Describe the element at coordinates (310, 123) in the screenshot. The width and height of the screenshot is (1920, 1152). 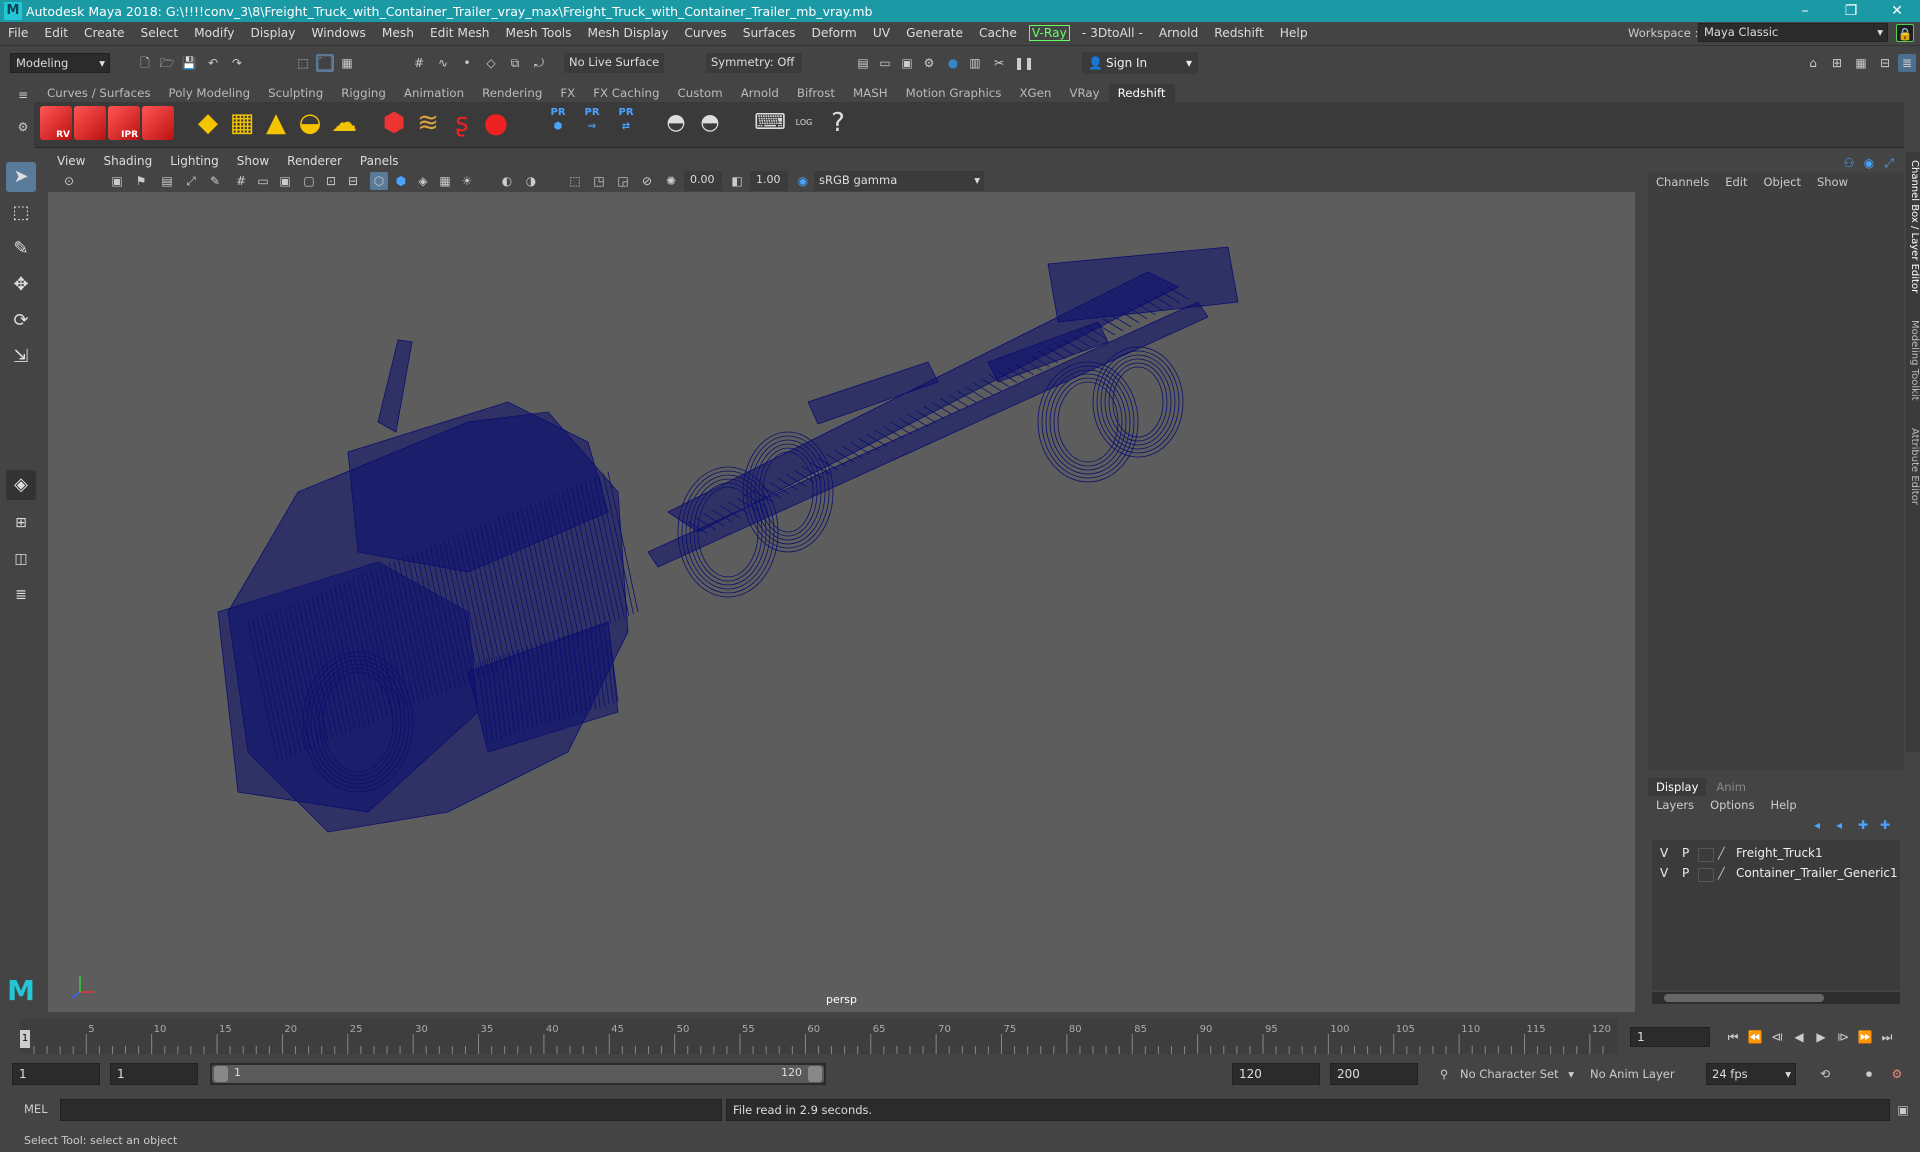
I see `rs-dome-light-icon: ◒` at that location.